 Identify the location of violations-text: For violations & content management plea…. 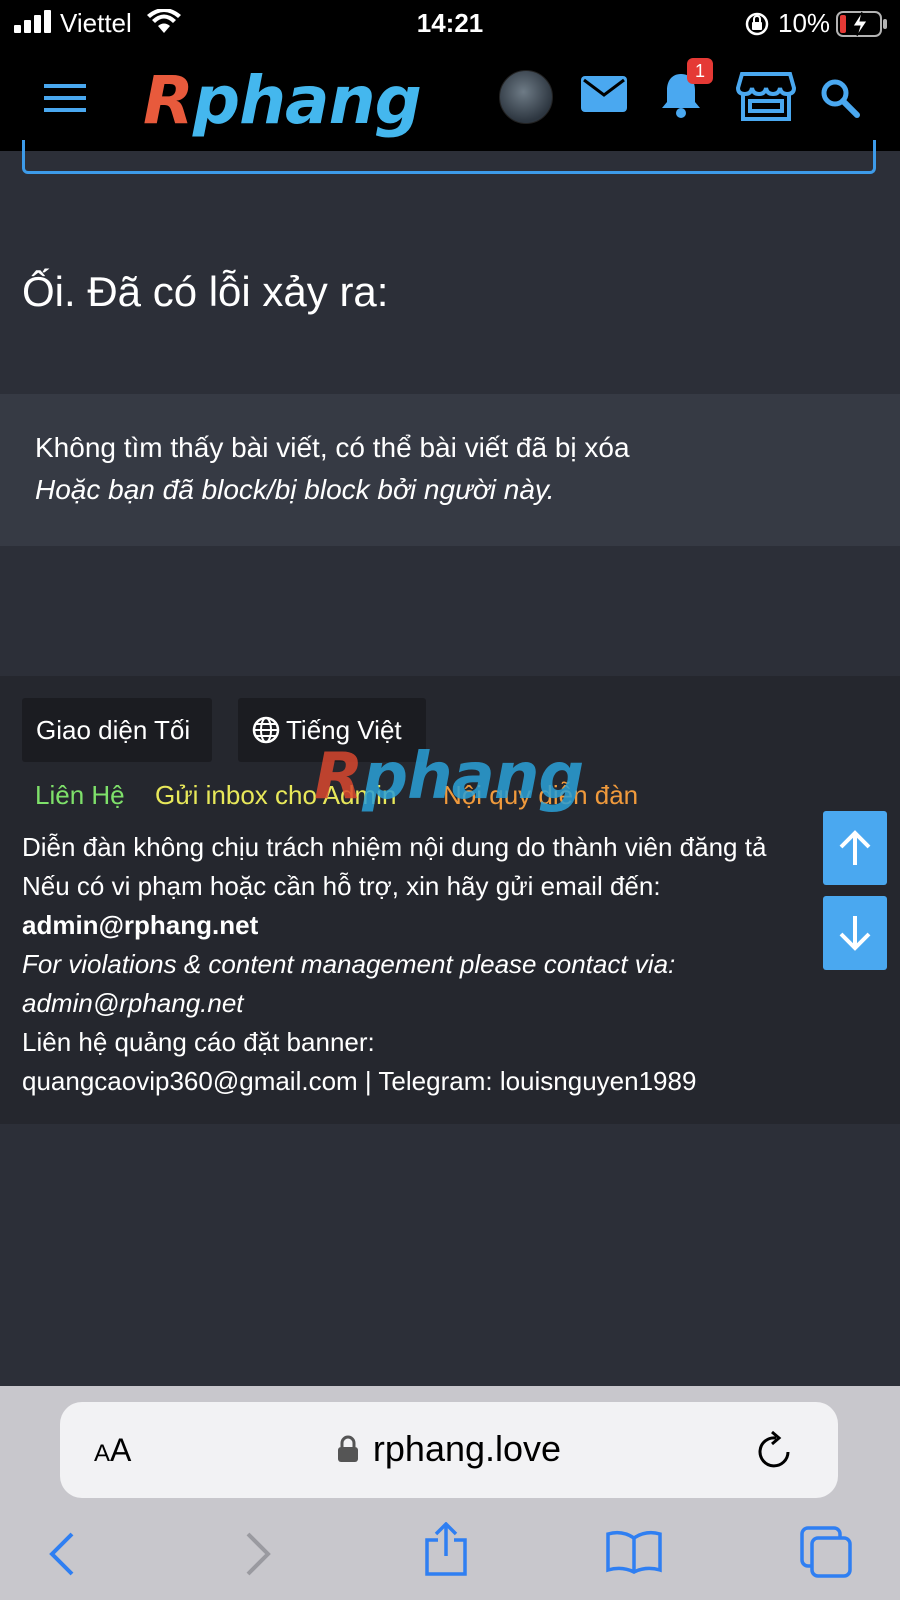
(349, 964).